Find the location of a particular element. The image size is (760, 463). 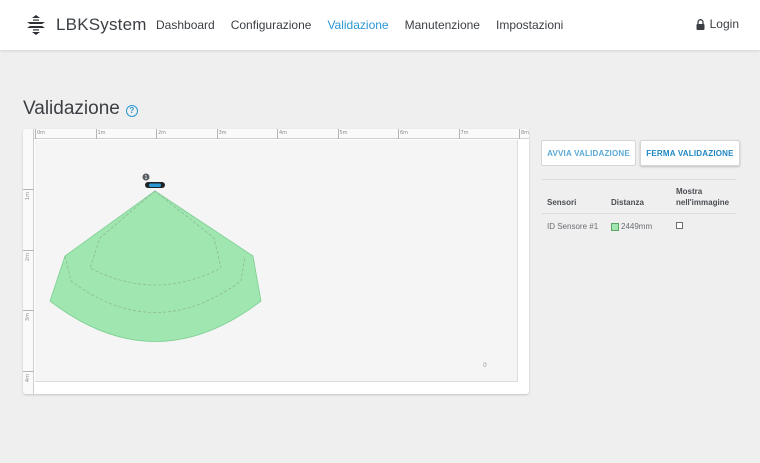

ruler-left-label: 2m is located at coordinates (28, 256).